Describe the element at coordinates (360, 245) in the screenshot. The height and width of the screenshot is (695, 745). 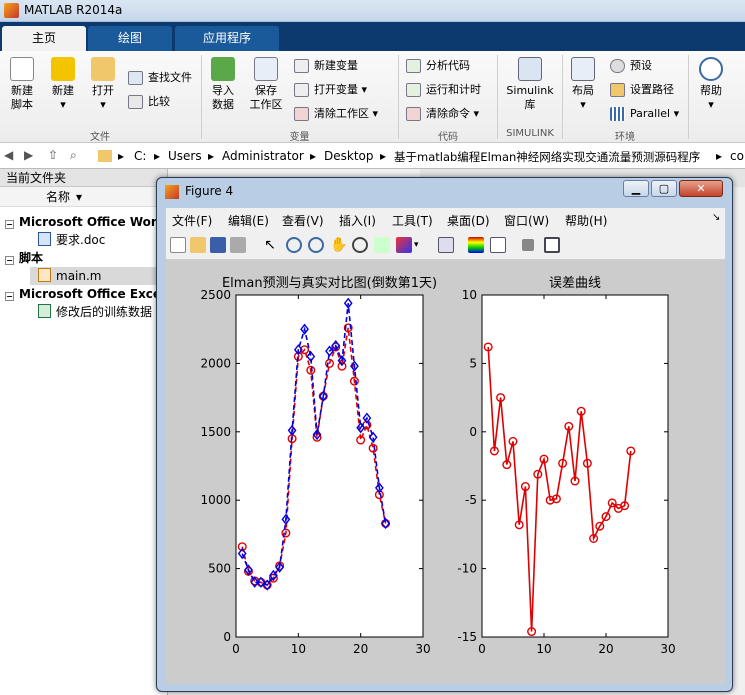
I see `rotate-3d-icon` at that location.